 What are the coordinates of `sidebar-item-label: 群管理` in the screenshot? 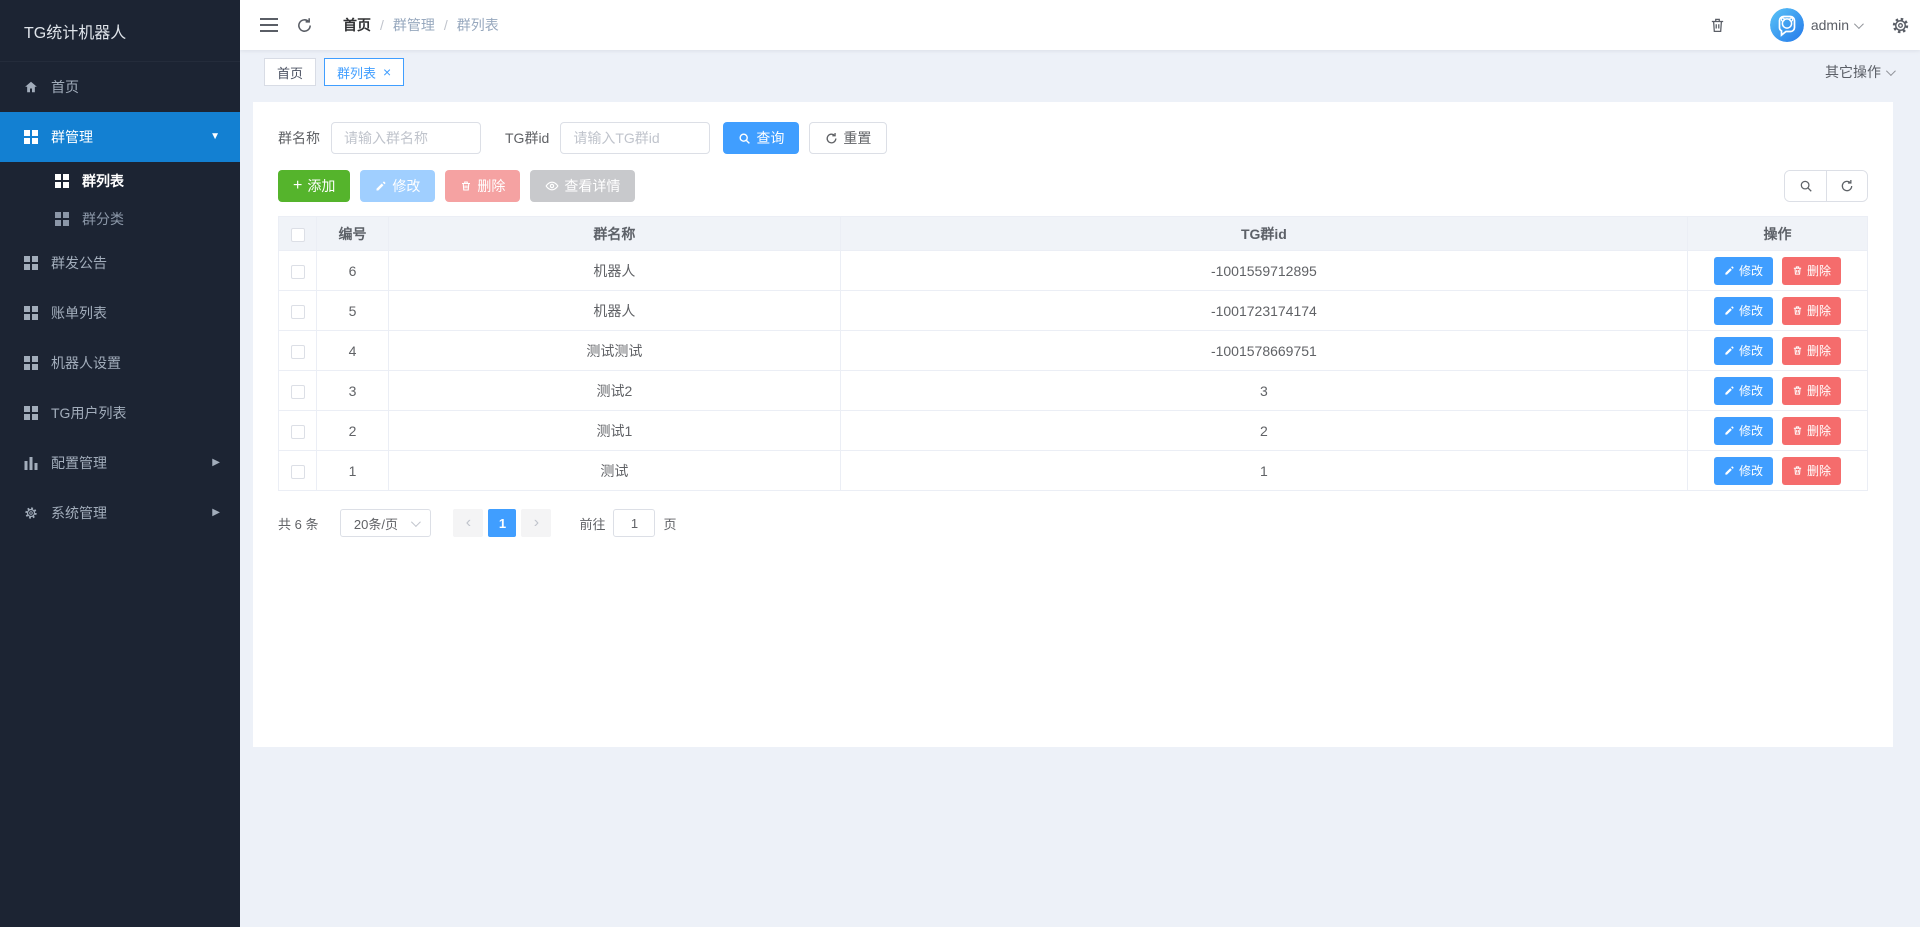 It's located at (72, 137).